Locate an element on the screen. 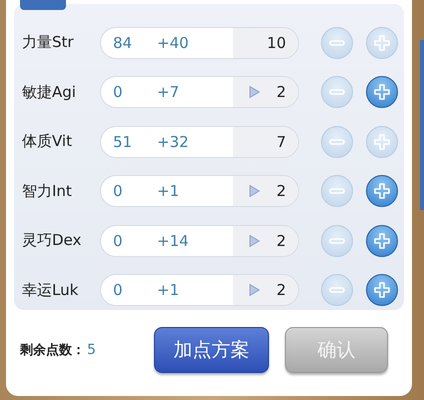 This screenshot has width=424, height=400. stat-label: 幸运Luk is located at coordinates (51, 290).